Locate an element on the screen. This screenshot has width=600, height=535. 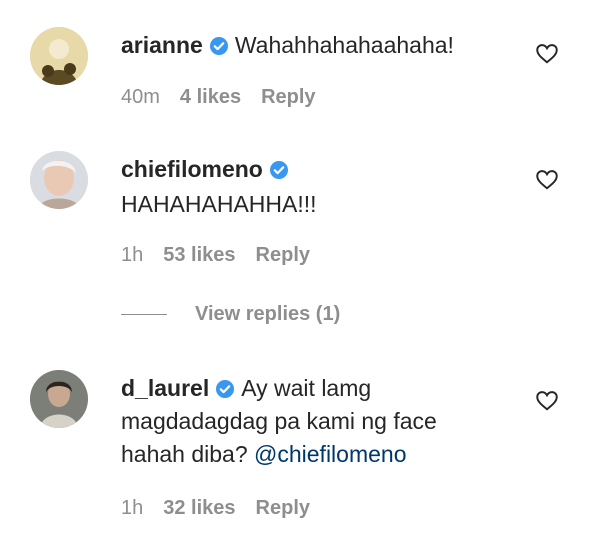
comment-text: Ay wait lamg is located at coordinates (306, 388).